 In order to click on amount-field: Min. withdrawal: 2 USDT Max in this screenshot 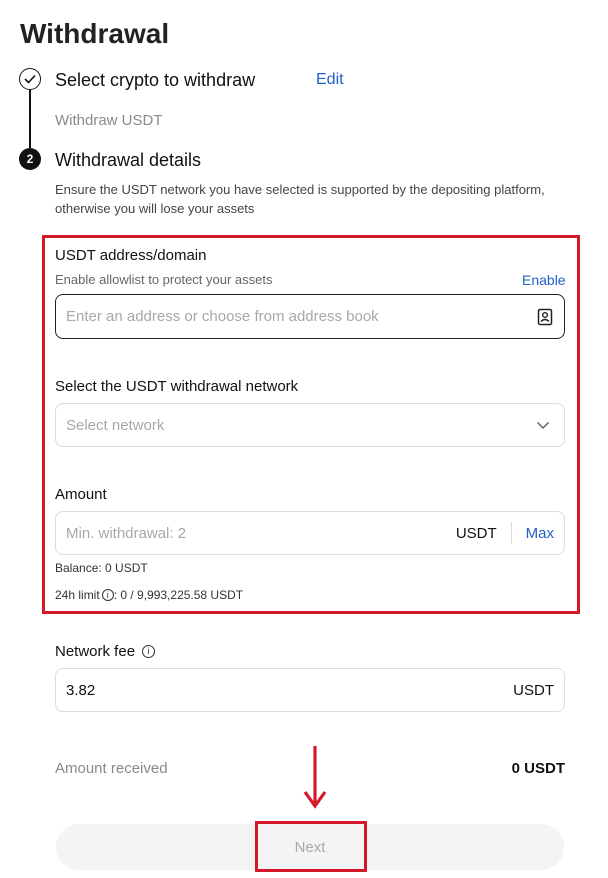, I will do `click(310, 533)`.